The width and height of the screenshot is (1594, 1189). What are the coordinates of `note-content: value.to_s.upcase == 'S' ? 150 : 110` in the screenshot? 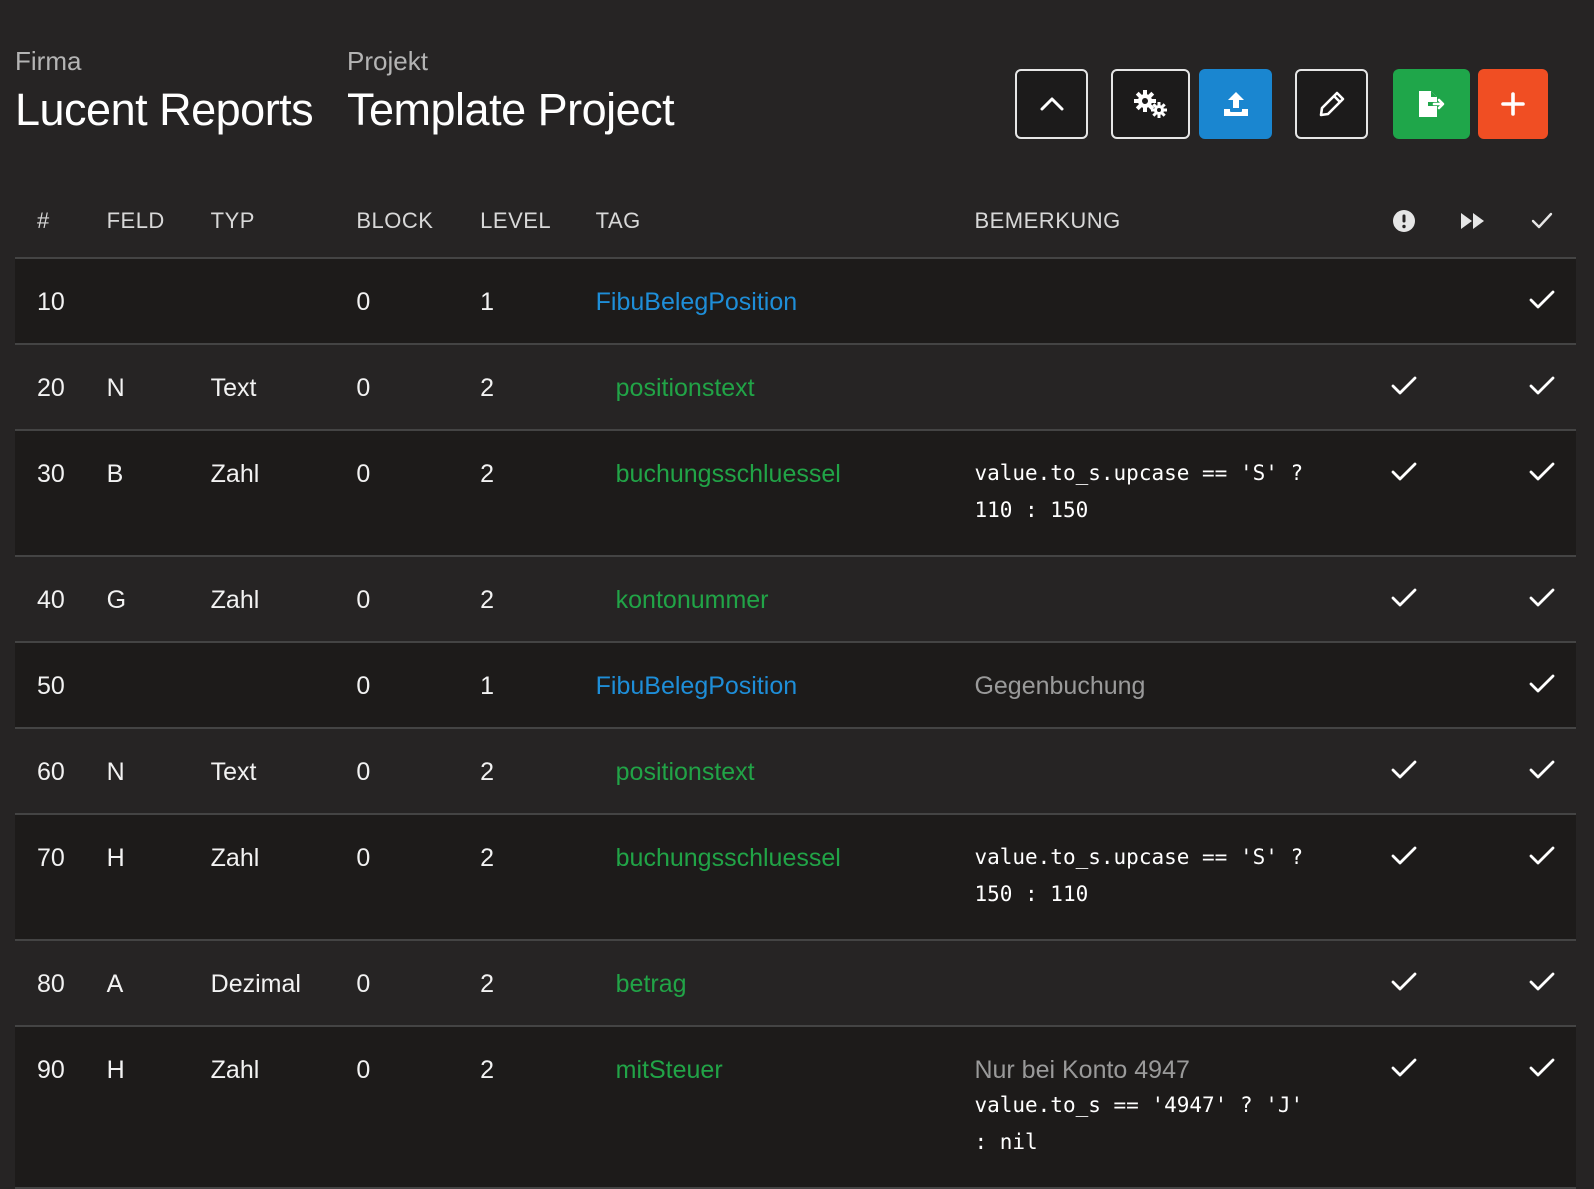 It's located at (1171, 877).